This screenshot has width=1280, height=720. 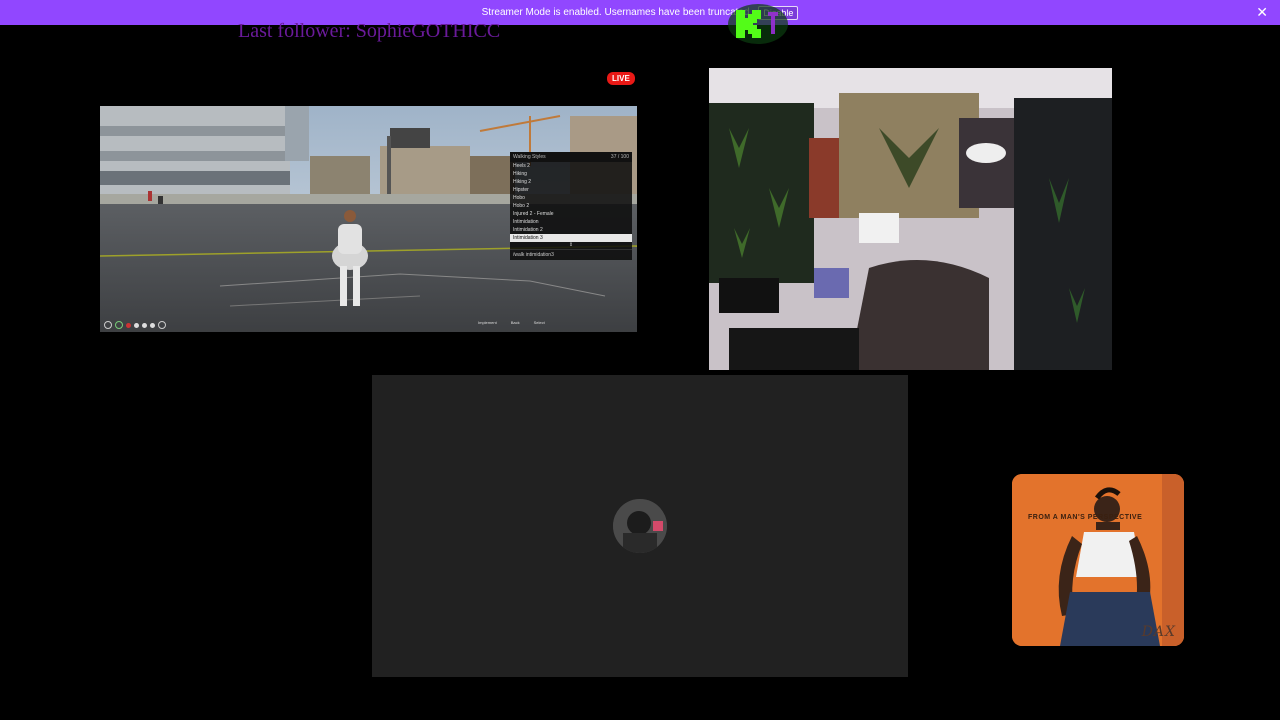 What do you see at coordinates (621, 78) in the screenshot?
I see `live-badge: LIVE` at bounding box center [621, 78].